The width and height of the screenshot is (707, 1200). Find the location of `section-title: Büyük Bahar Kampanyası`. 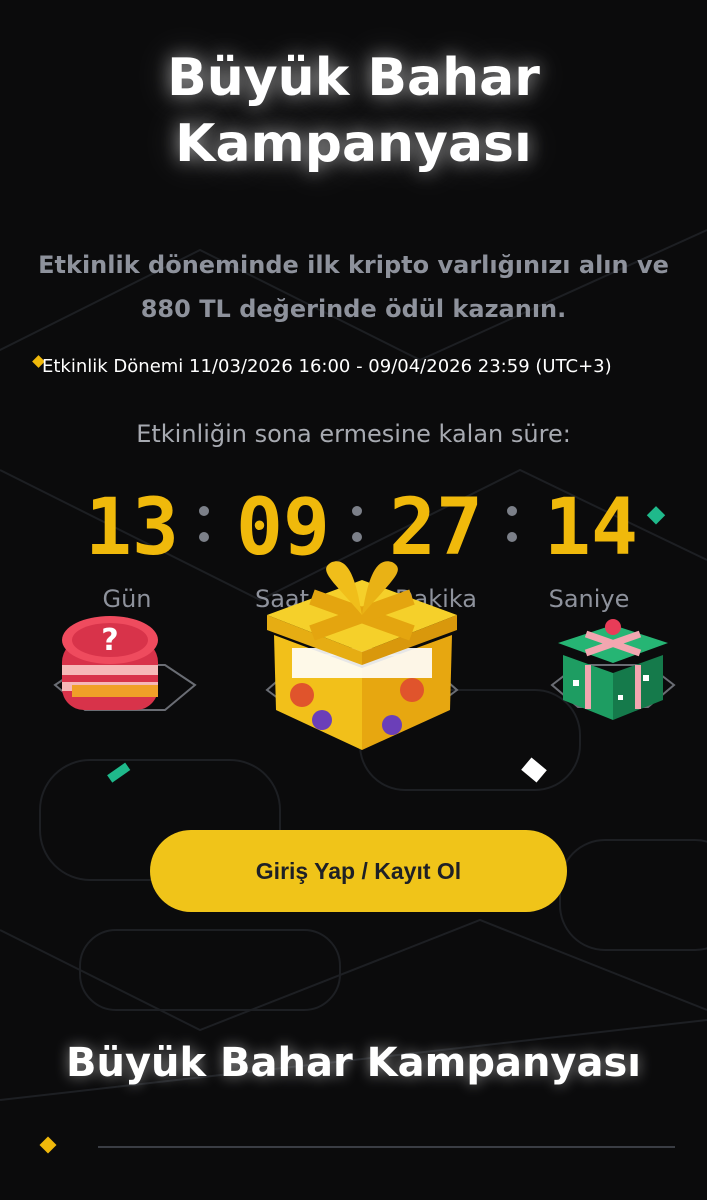

section-title: Büyük Bahar Kampanyası is located at coordinates (353, 1063).